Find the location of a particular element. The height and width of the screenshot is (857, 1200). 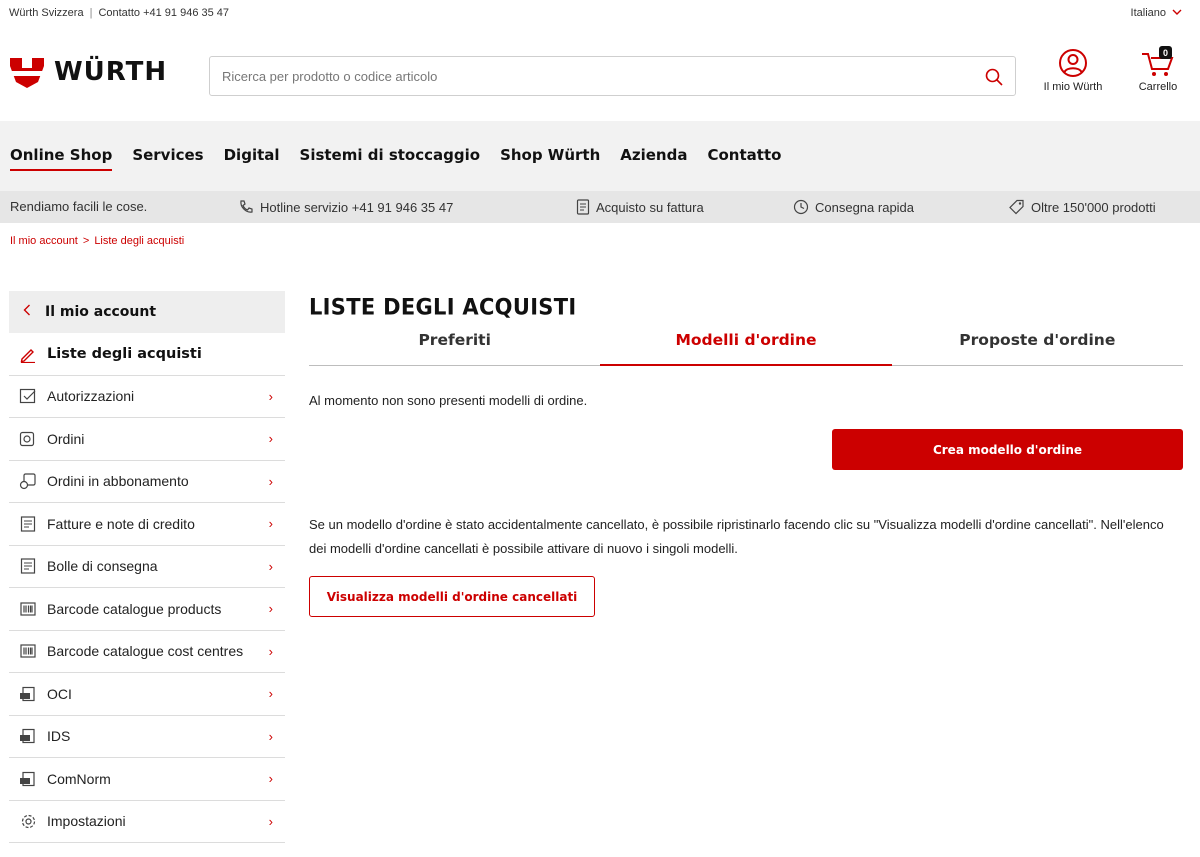

usp-delivery: Consegna rapida is located at coordinates (853, 207).